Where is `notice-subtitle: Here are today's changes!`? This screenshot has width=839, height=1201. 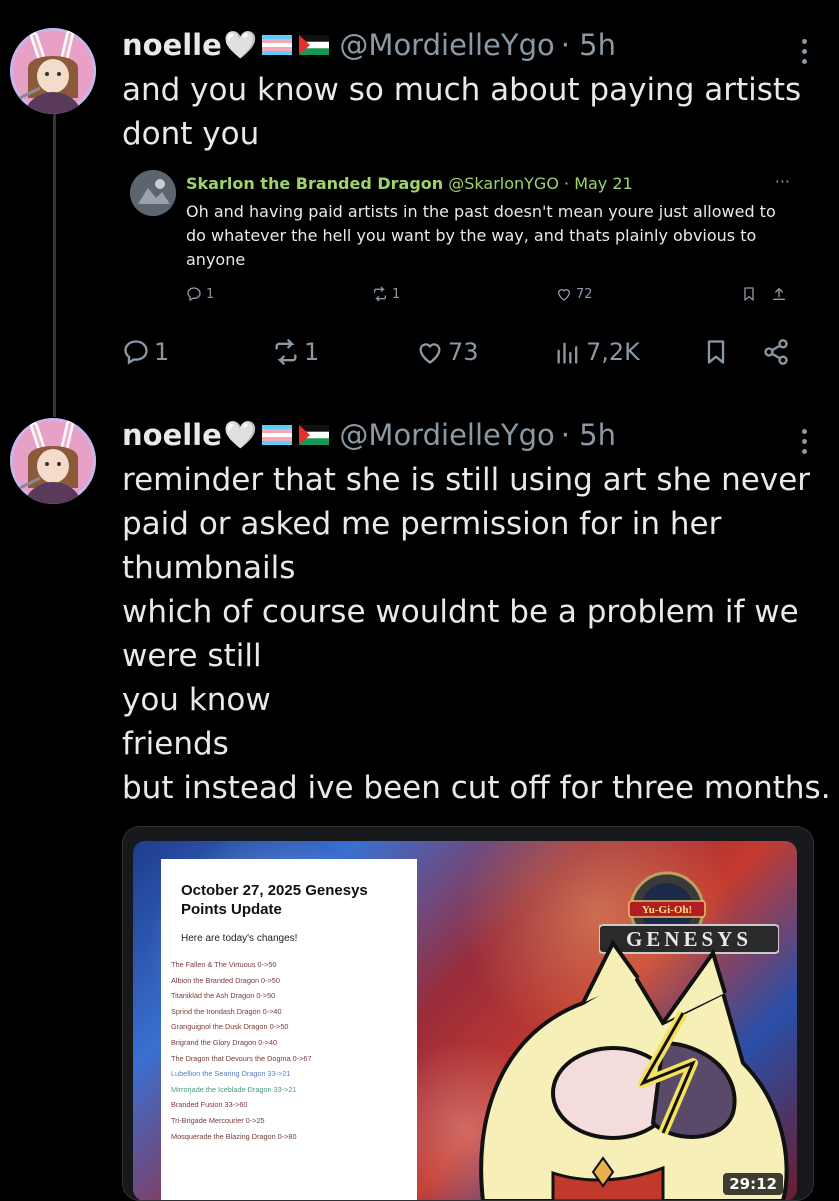
notice-subtitle: Here are today's changes! is located at coordinates (239, 938).